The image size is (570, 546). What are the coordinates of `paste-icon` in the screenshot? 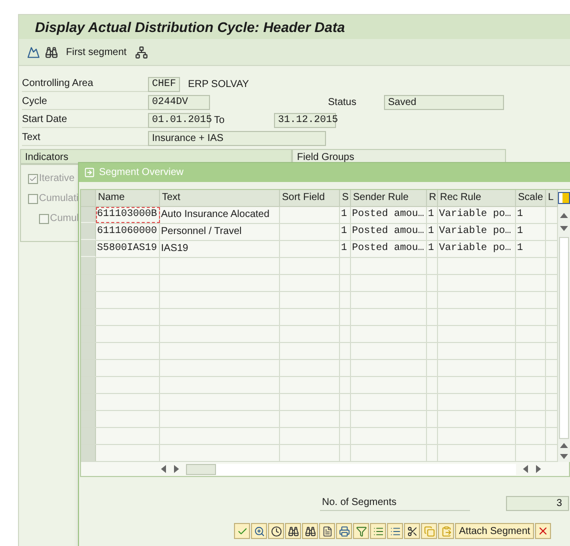 It's located at (446, 531).